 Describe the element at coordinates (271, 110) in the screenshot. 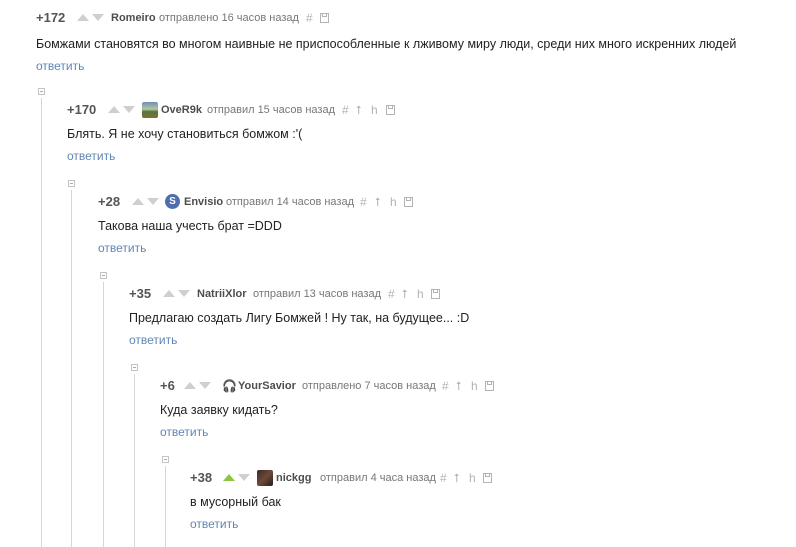

I see `comment-time: отправил 15 часов назад` at that location.